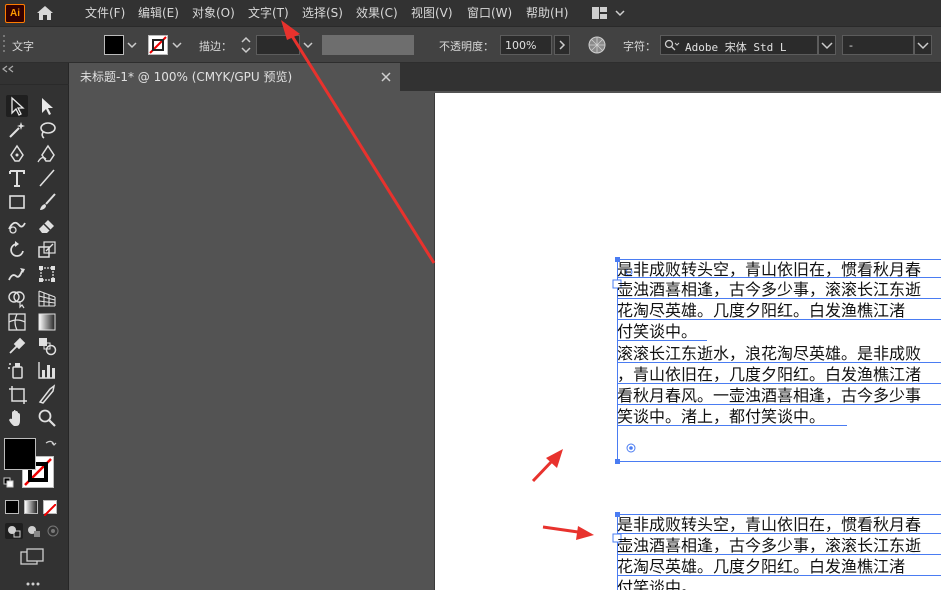 Image resolution: width=941 pixels, height=590 pixels. What do you see at coordinates (505, 77) in the screenshot?
I see `document-tab-bar: 未标题-1* @ 100% (CMYK/GPU 预览)` at bounding box center [505, 77].